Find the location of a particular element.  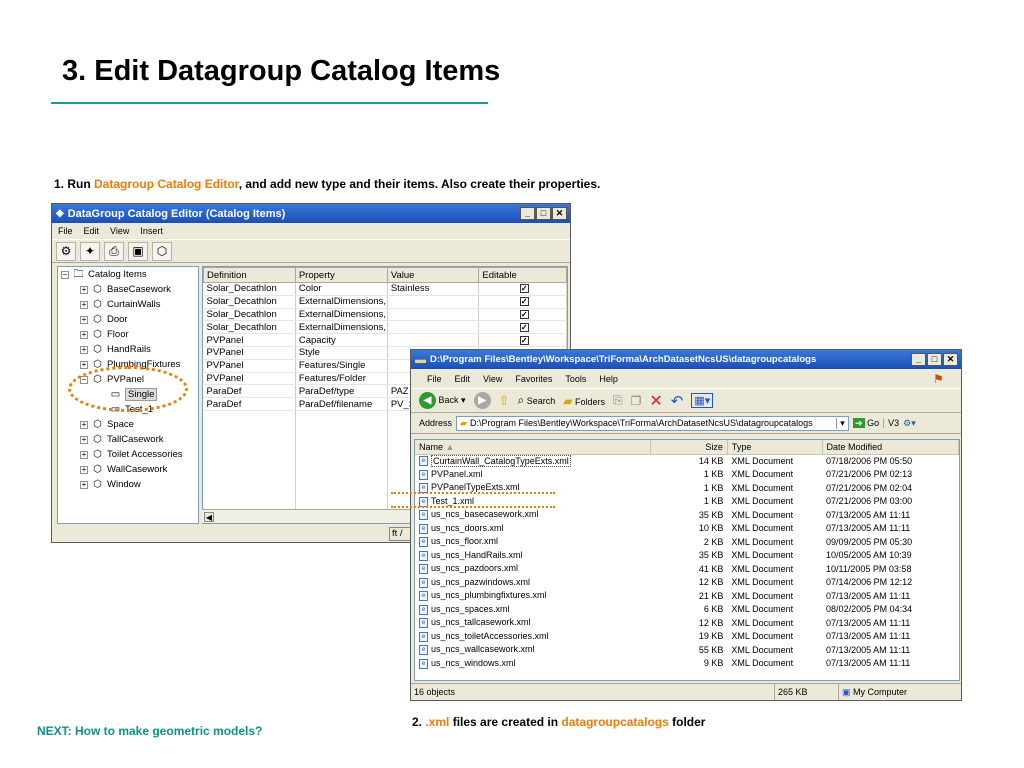

file-name-cell: e us_ncs_plumbingfixtures.xml is located at coordinates (533, 596).